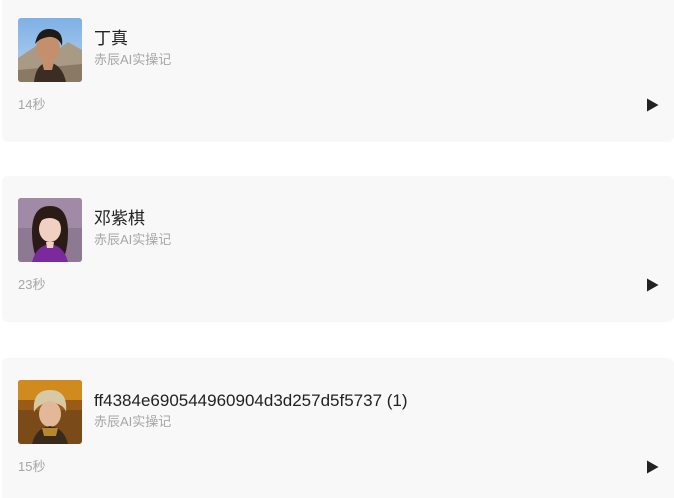 The height and width of the screenshot is (498, 674). What do you see at coordinates (111, 38) in the screenshot?
I see `item-title: 丁真` at bounding box center [111, 38].